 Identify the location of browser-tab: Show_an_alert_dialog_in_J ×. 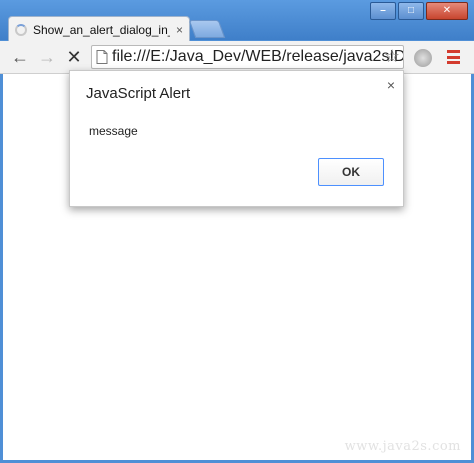
(99, 29).